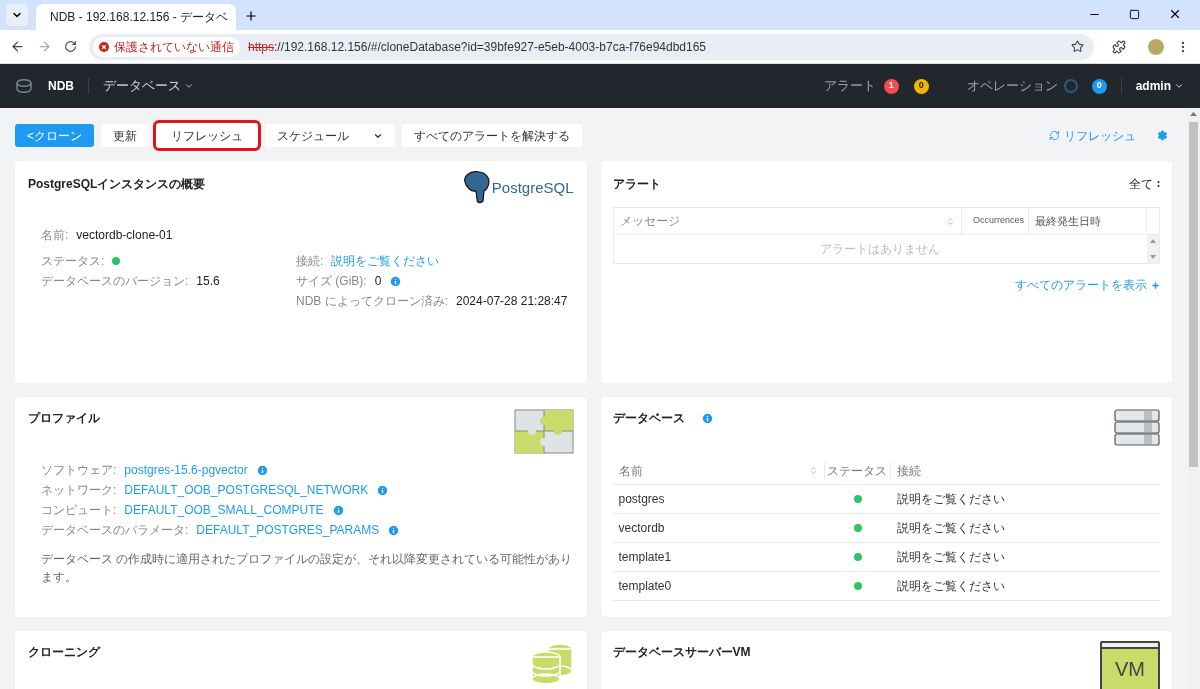  Describe the element at coordinates (1162, 135) in the screenshot. I see `settings-icon` at that location.